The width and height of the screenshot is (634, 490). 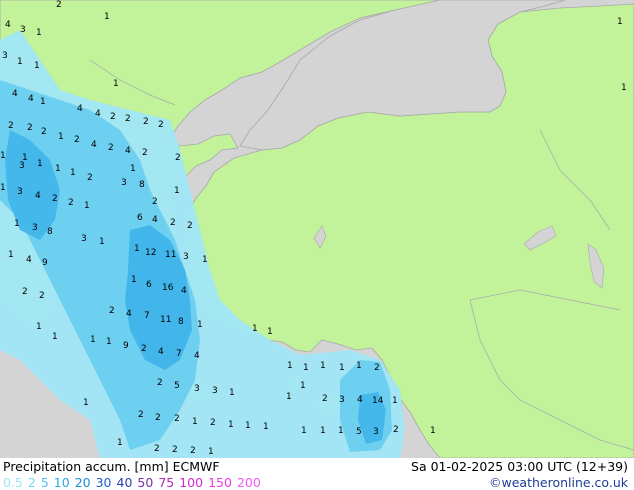 I want to click on legend-item: 20, so click(x=82, y=482).